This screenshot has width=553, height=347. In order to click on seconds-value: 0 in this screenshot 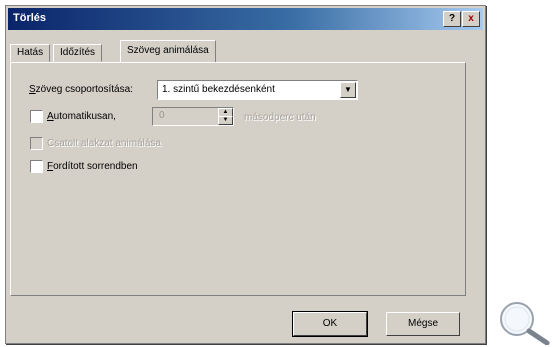, I will do `click(162, 115)`.